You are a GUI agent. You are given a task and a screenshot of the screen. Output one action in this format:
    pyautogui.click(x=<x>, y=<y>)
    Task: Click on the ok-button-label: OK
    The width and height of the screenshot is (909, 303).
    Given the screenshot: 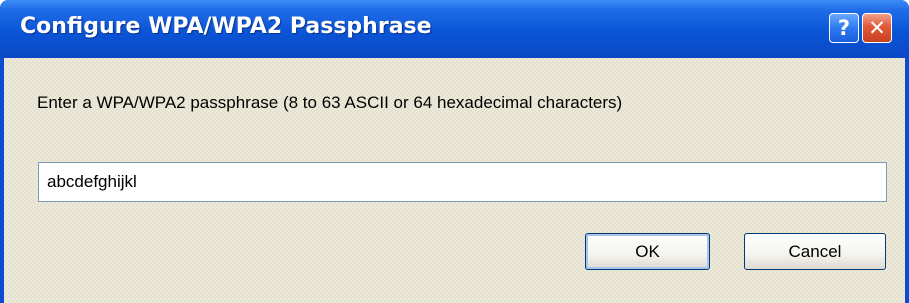 What is the action you would take?
    pyautogui.click(x=647, y=251)
    